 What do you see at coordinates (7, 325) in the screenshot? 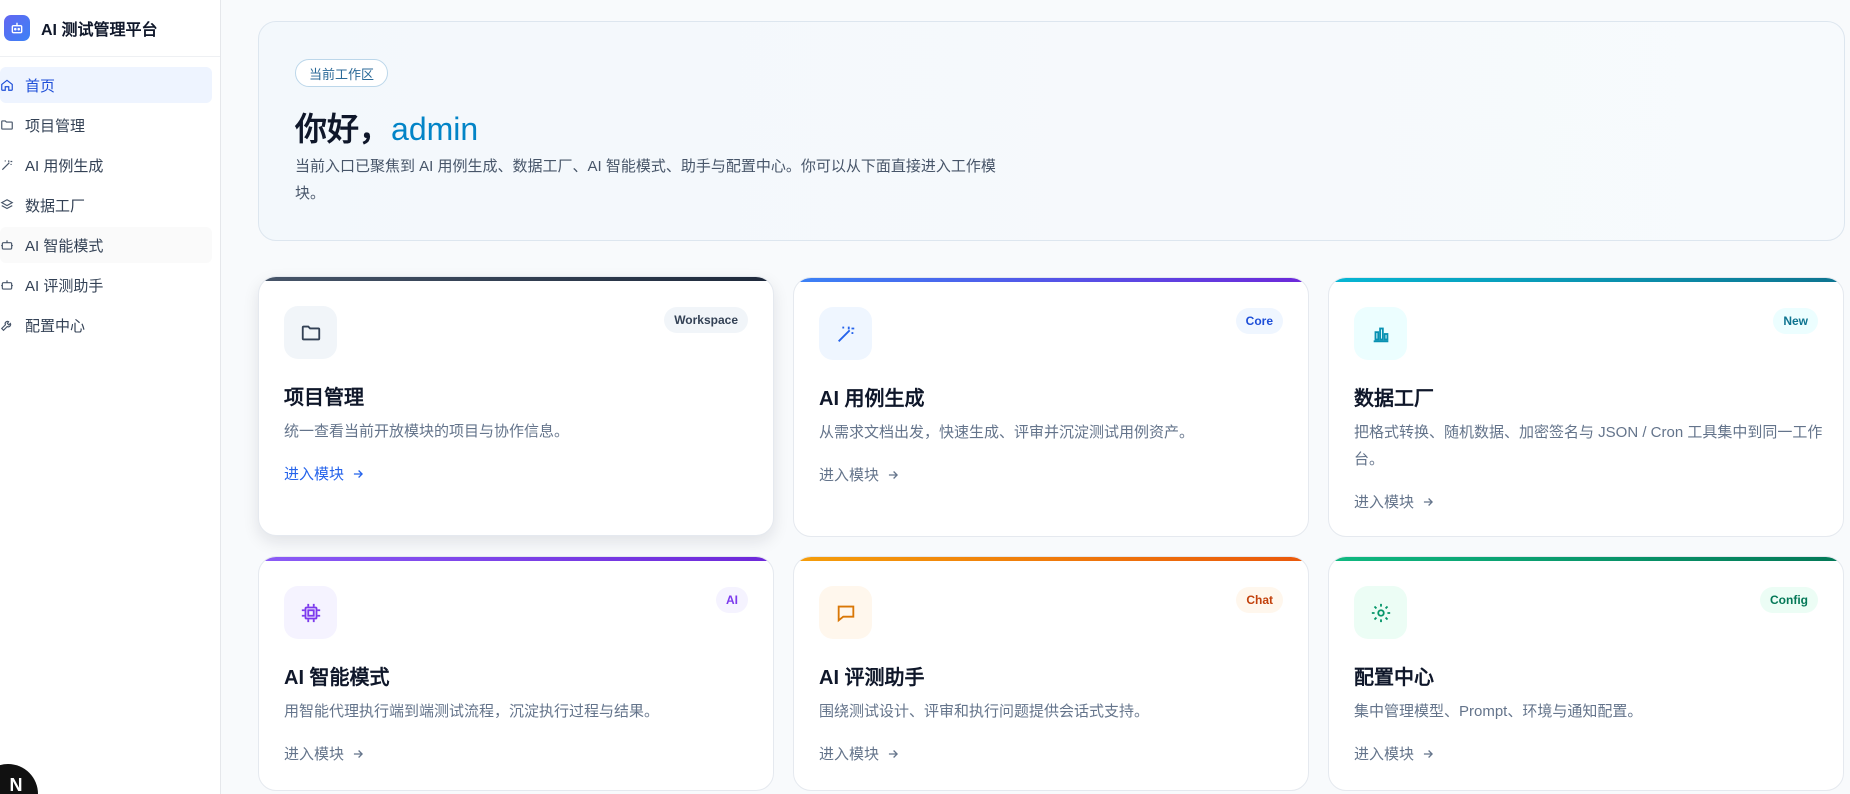
I see `wrench-icon` at bounding box center [7, 325].